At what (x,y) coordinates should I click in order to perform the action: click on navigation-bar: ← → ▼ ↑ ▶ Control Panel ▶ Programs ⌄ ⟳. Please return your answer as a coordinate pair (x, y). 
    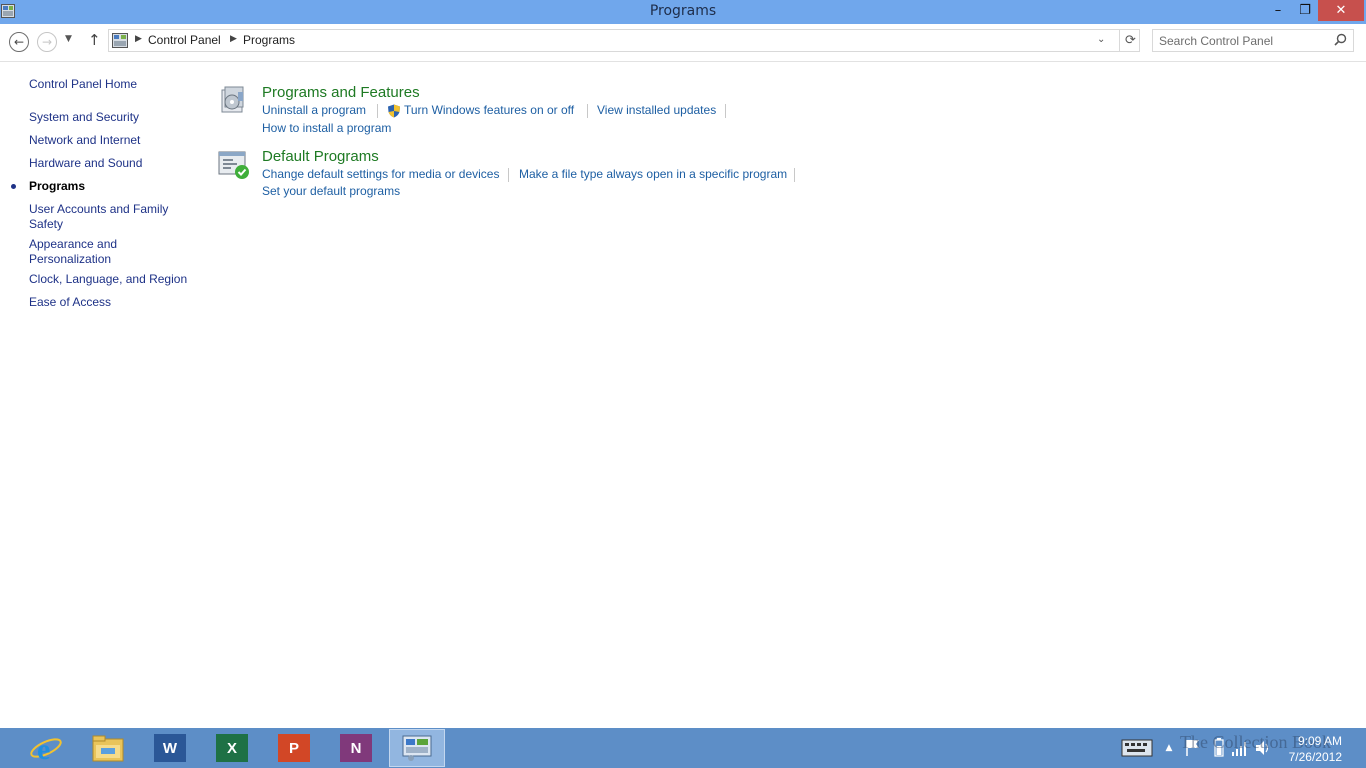
    Looking at the image, I should click on (683, 43).